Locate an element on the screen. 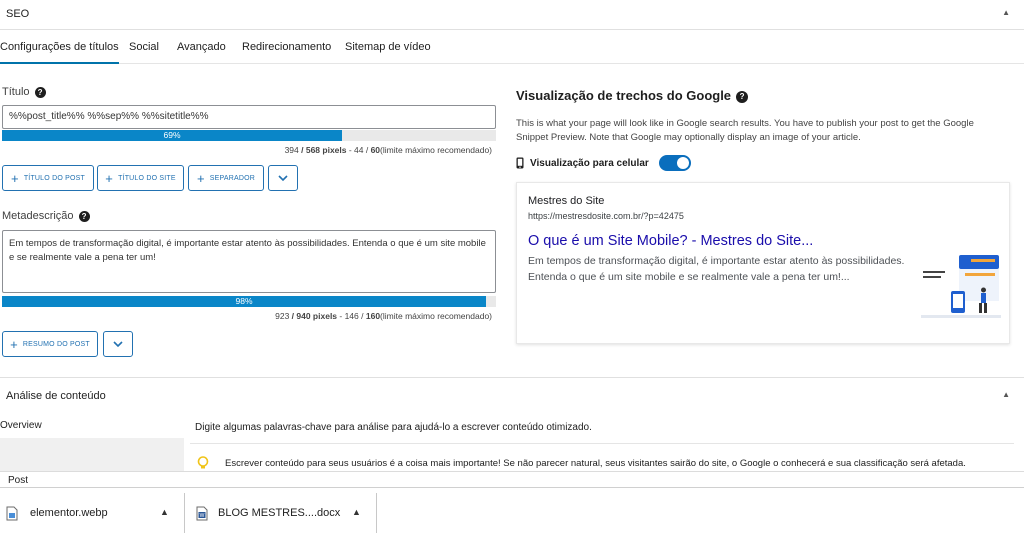 This screenshot has width=1024, height=537. svg-text: W is located at coordinates (202, 516).